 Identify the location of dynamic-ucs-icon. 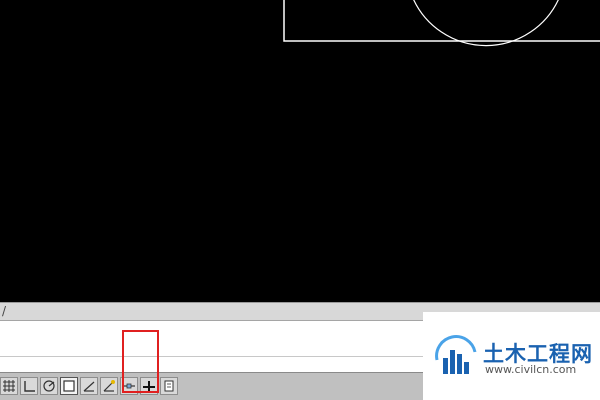
(109, 386).